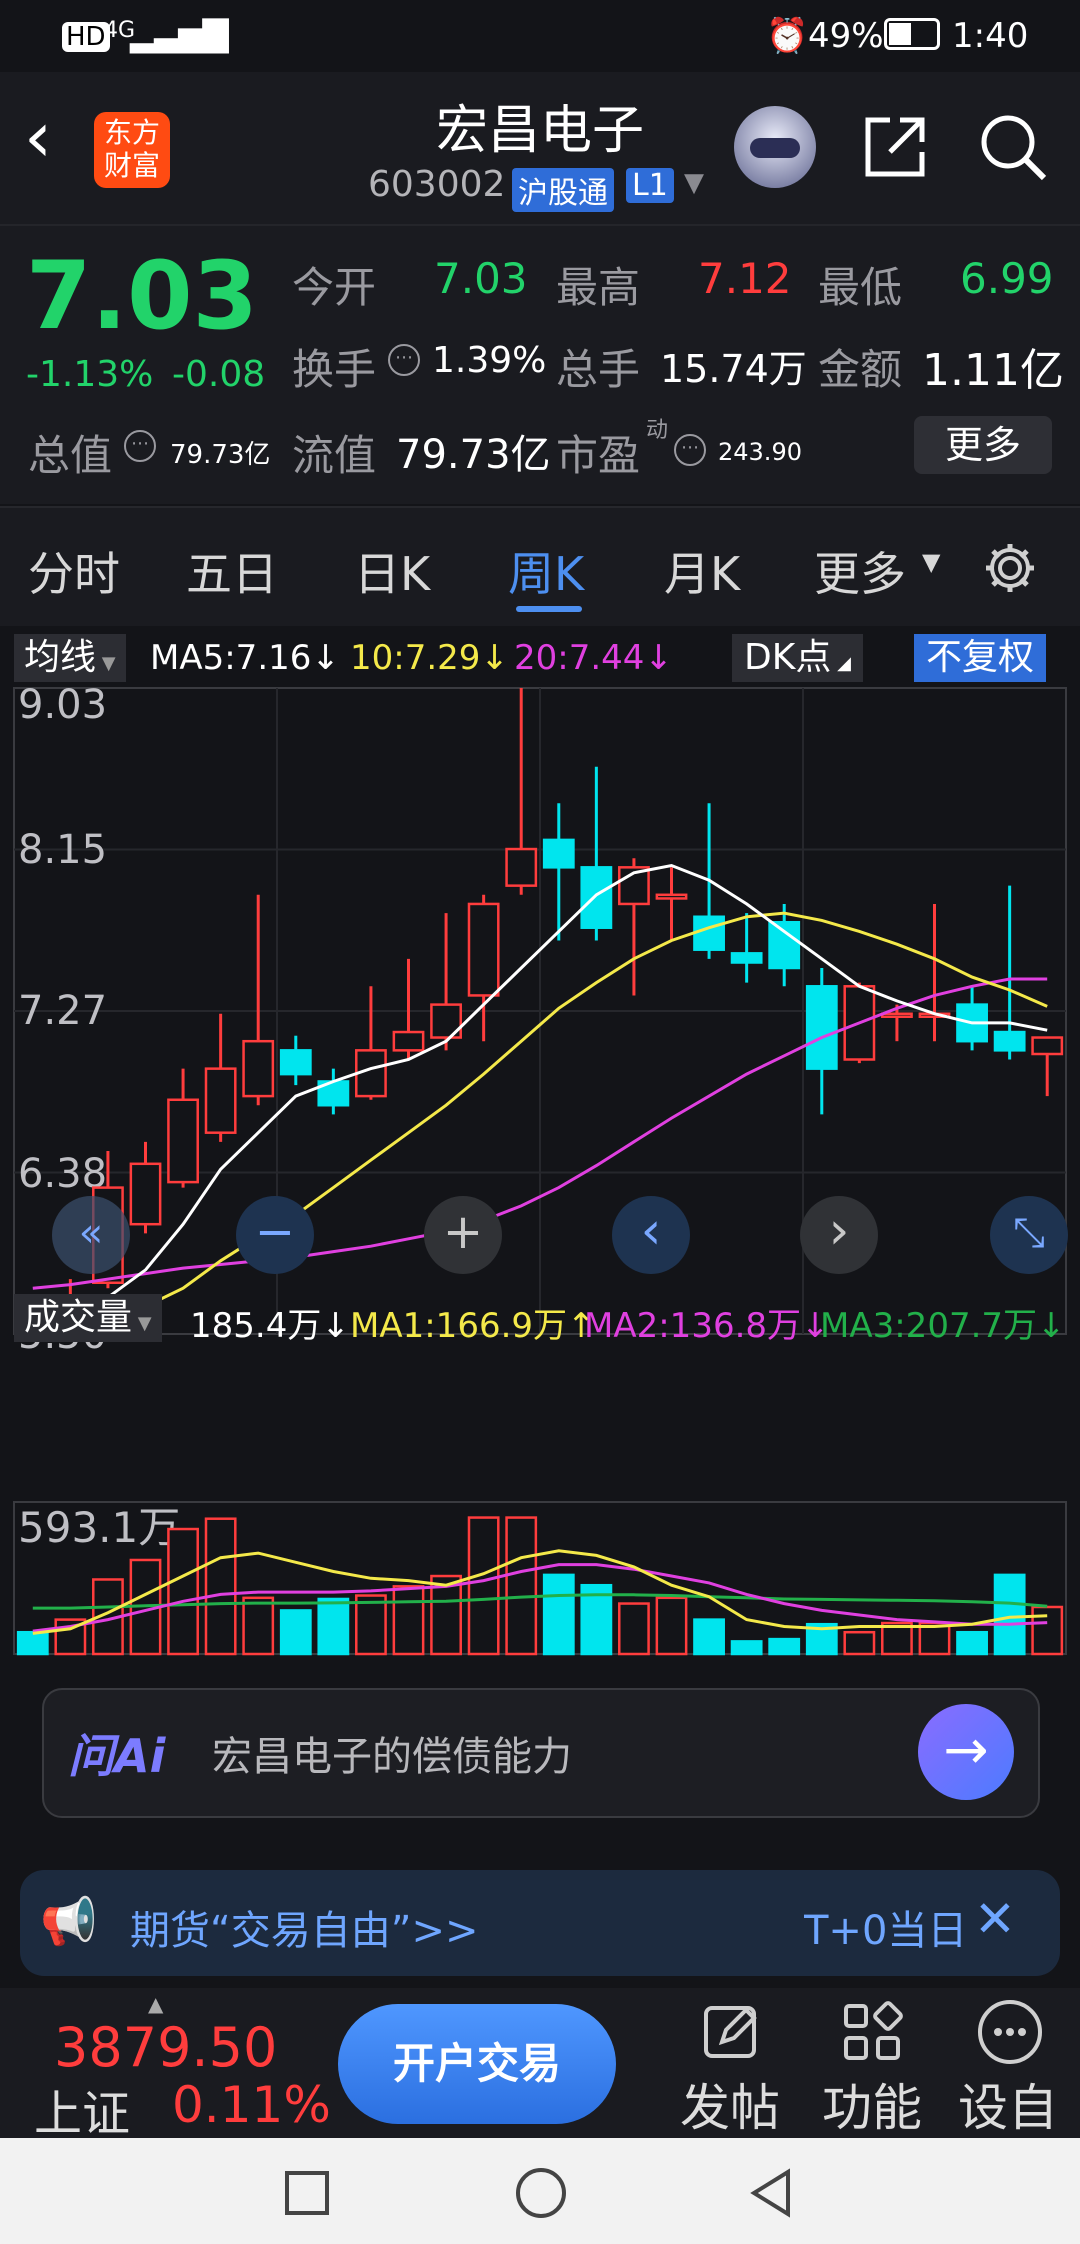 The height and width of the screenshot is (2244, 1080). Describe the element at coordinates (733, 369) in the screenshot. I see `volume-value: 15.74万` at that location.